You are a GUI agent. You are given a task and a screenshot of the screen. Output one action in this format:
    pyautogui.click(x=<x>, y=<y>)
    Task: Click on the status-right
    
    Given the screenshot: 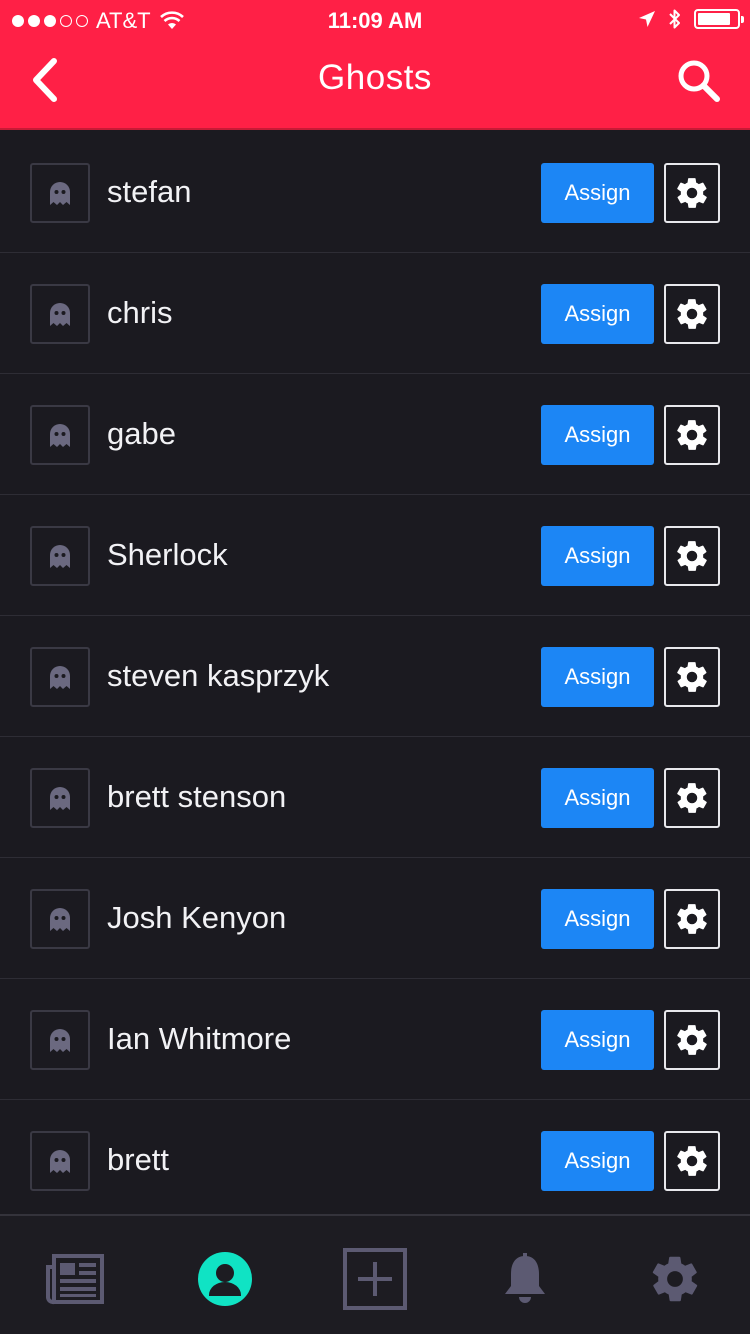 What is the action you would take?
    pyautogui.click(x=691, y=19)
    